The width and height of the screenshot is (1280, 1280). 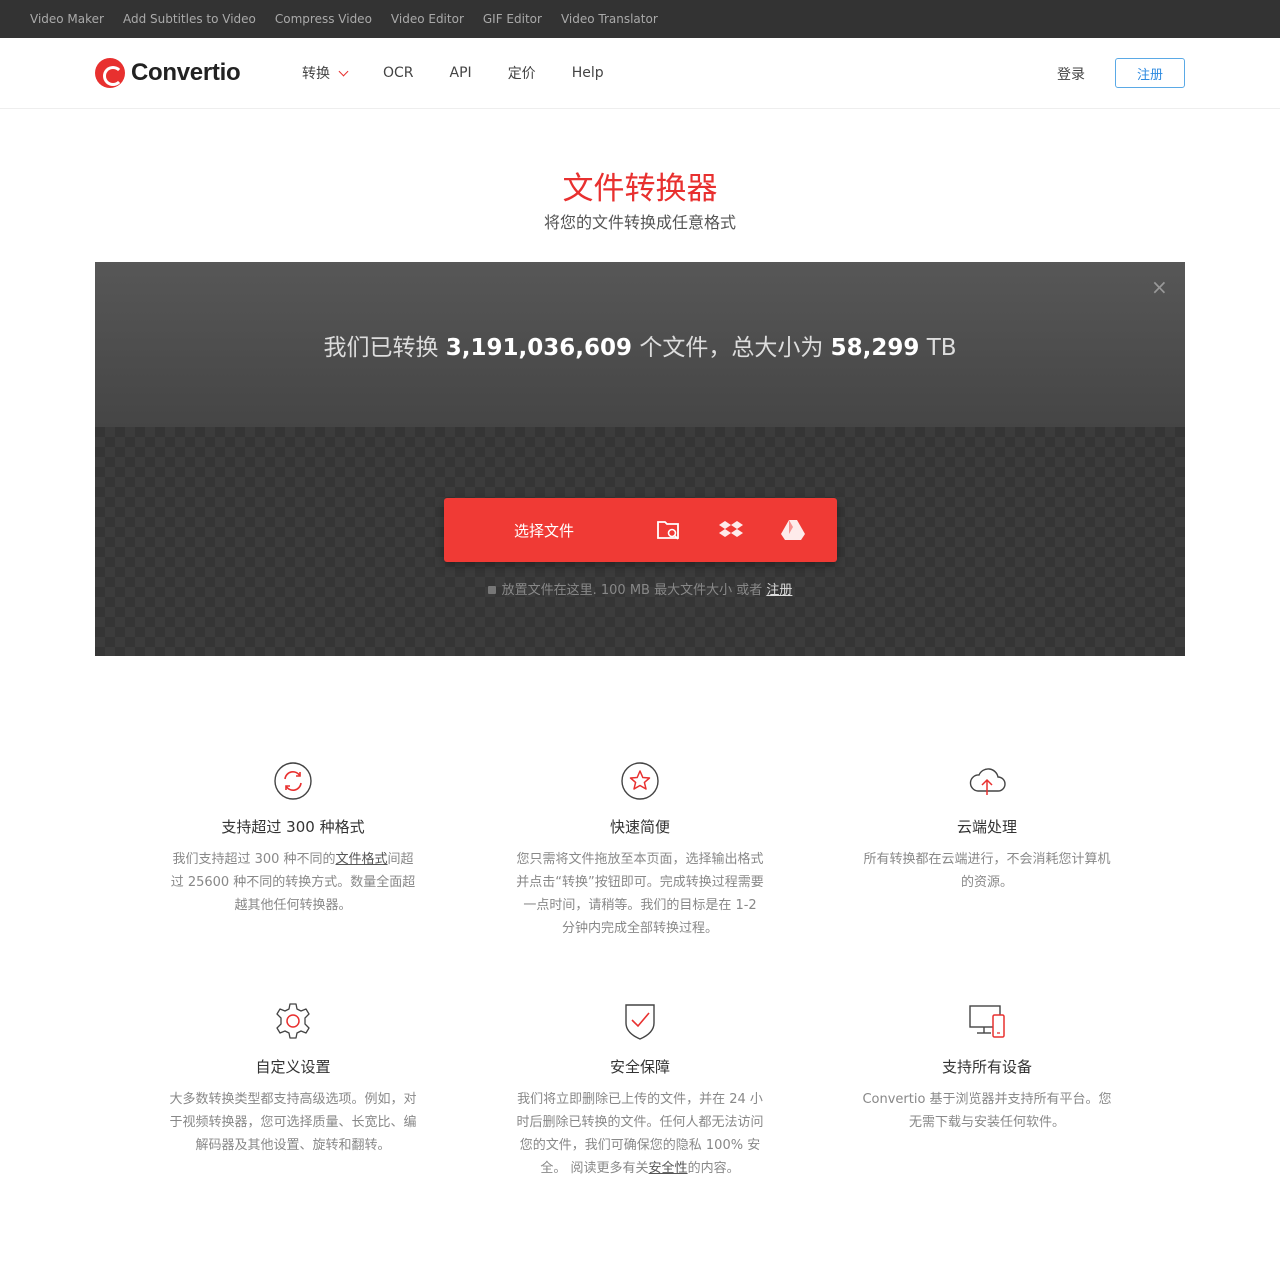 I want to click on gear-icon, so click(x=293, y=1021).